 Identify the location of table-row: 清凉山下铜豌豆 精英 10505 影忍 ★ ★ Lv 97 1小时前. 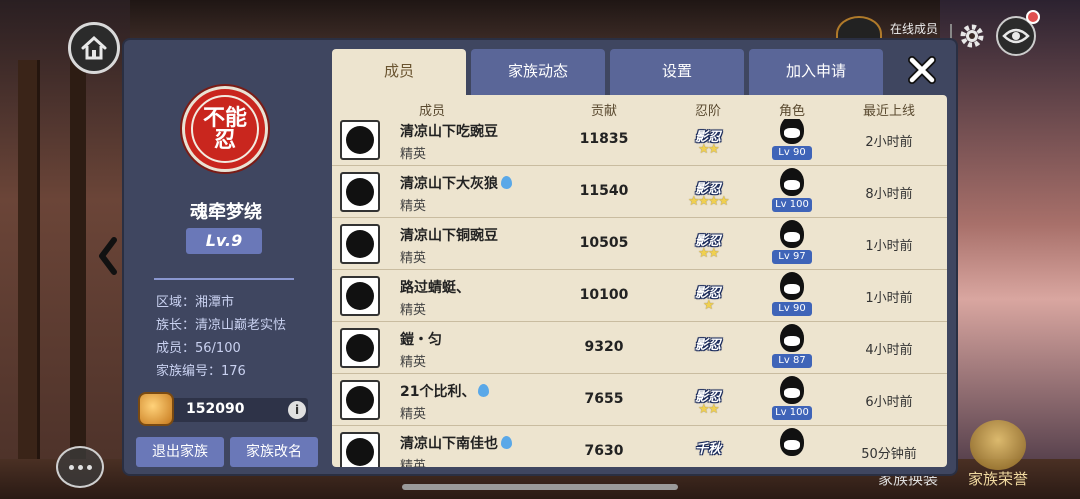
(639, 244).